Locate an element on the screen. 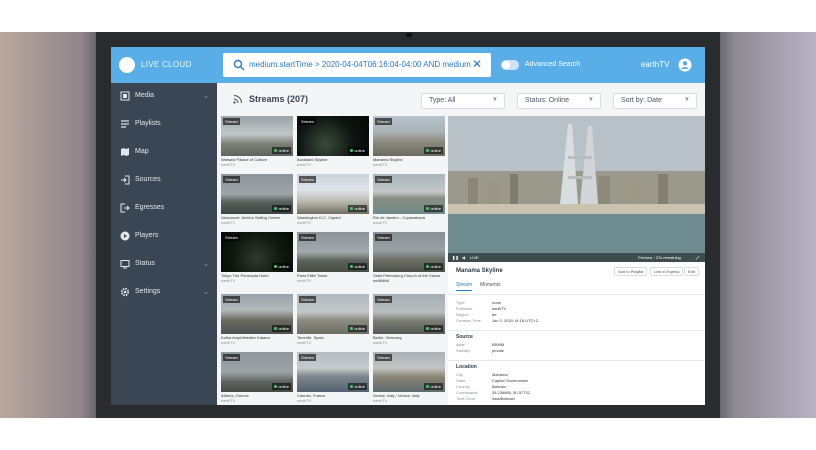 This screenshot has height=450, width=816. stream-card: Stream online Auckland Skyline earthTV is located at coordinates (333, 144).